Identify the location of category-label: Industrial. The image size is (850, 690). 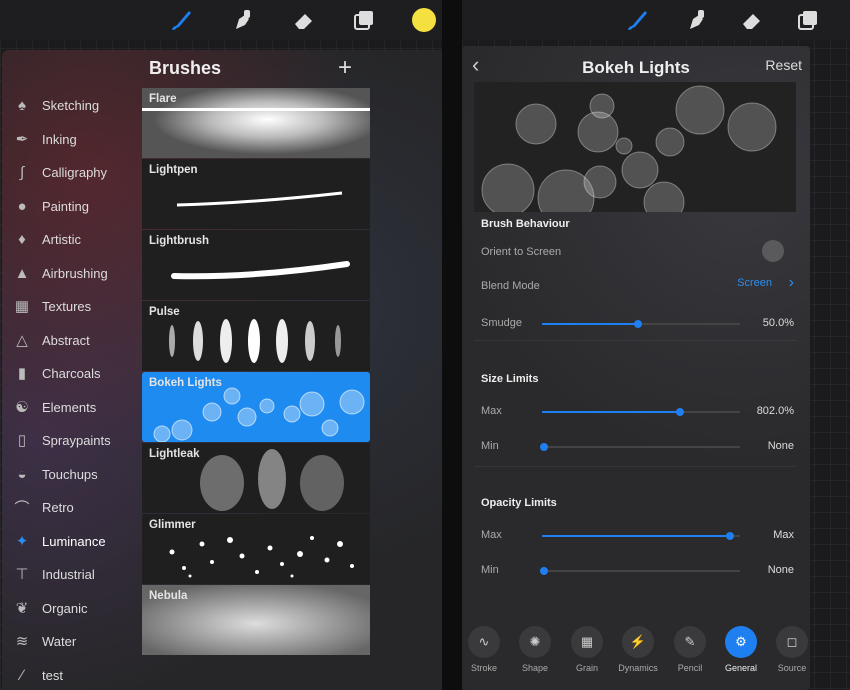
(68, 574).